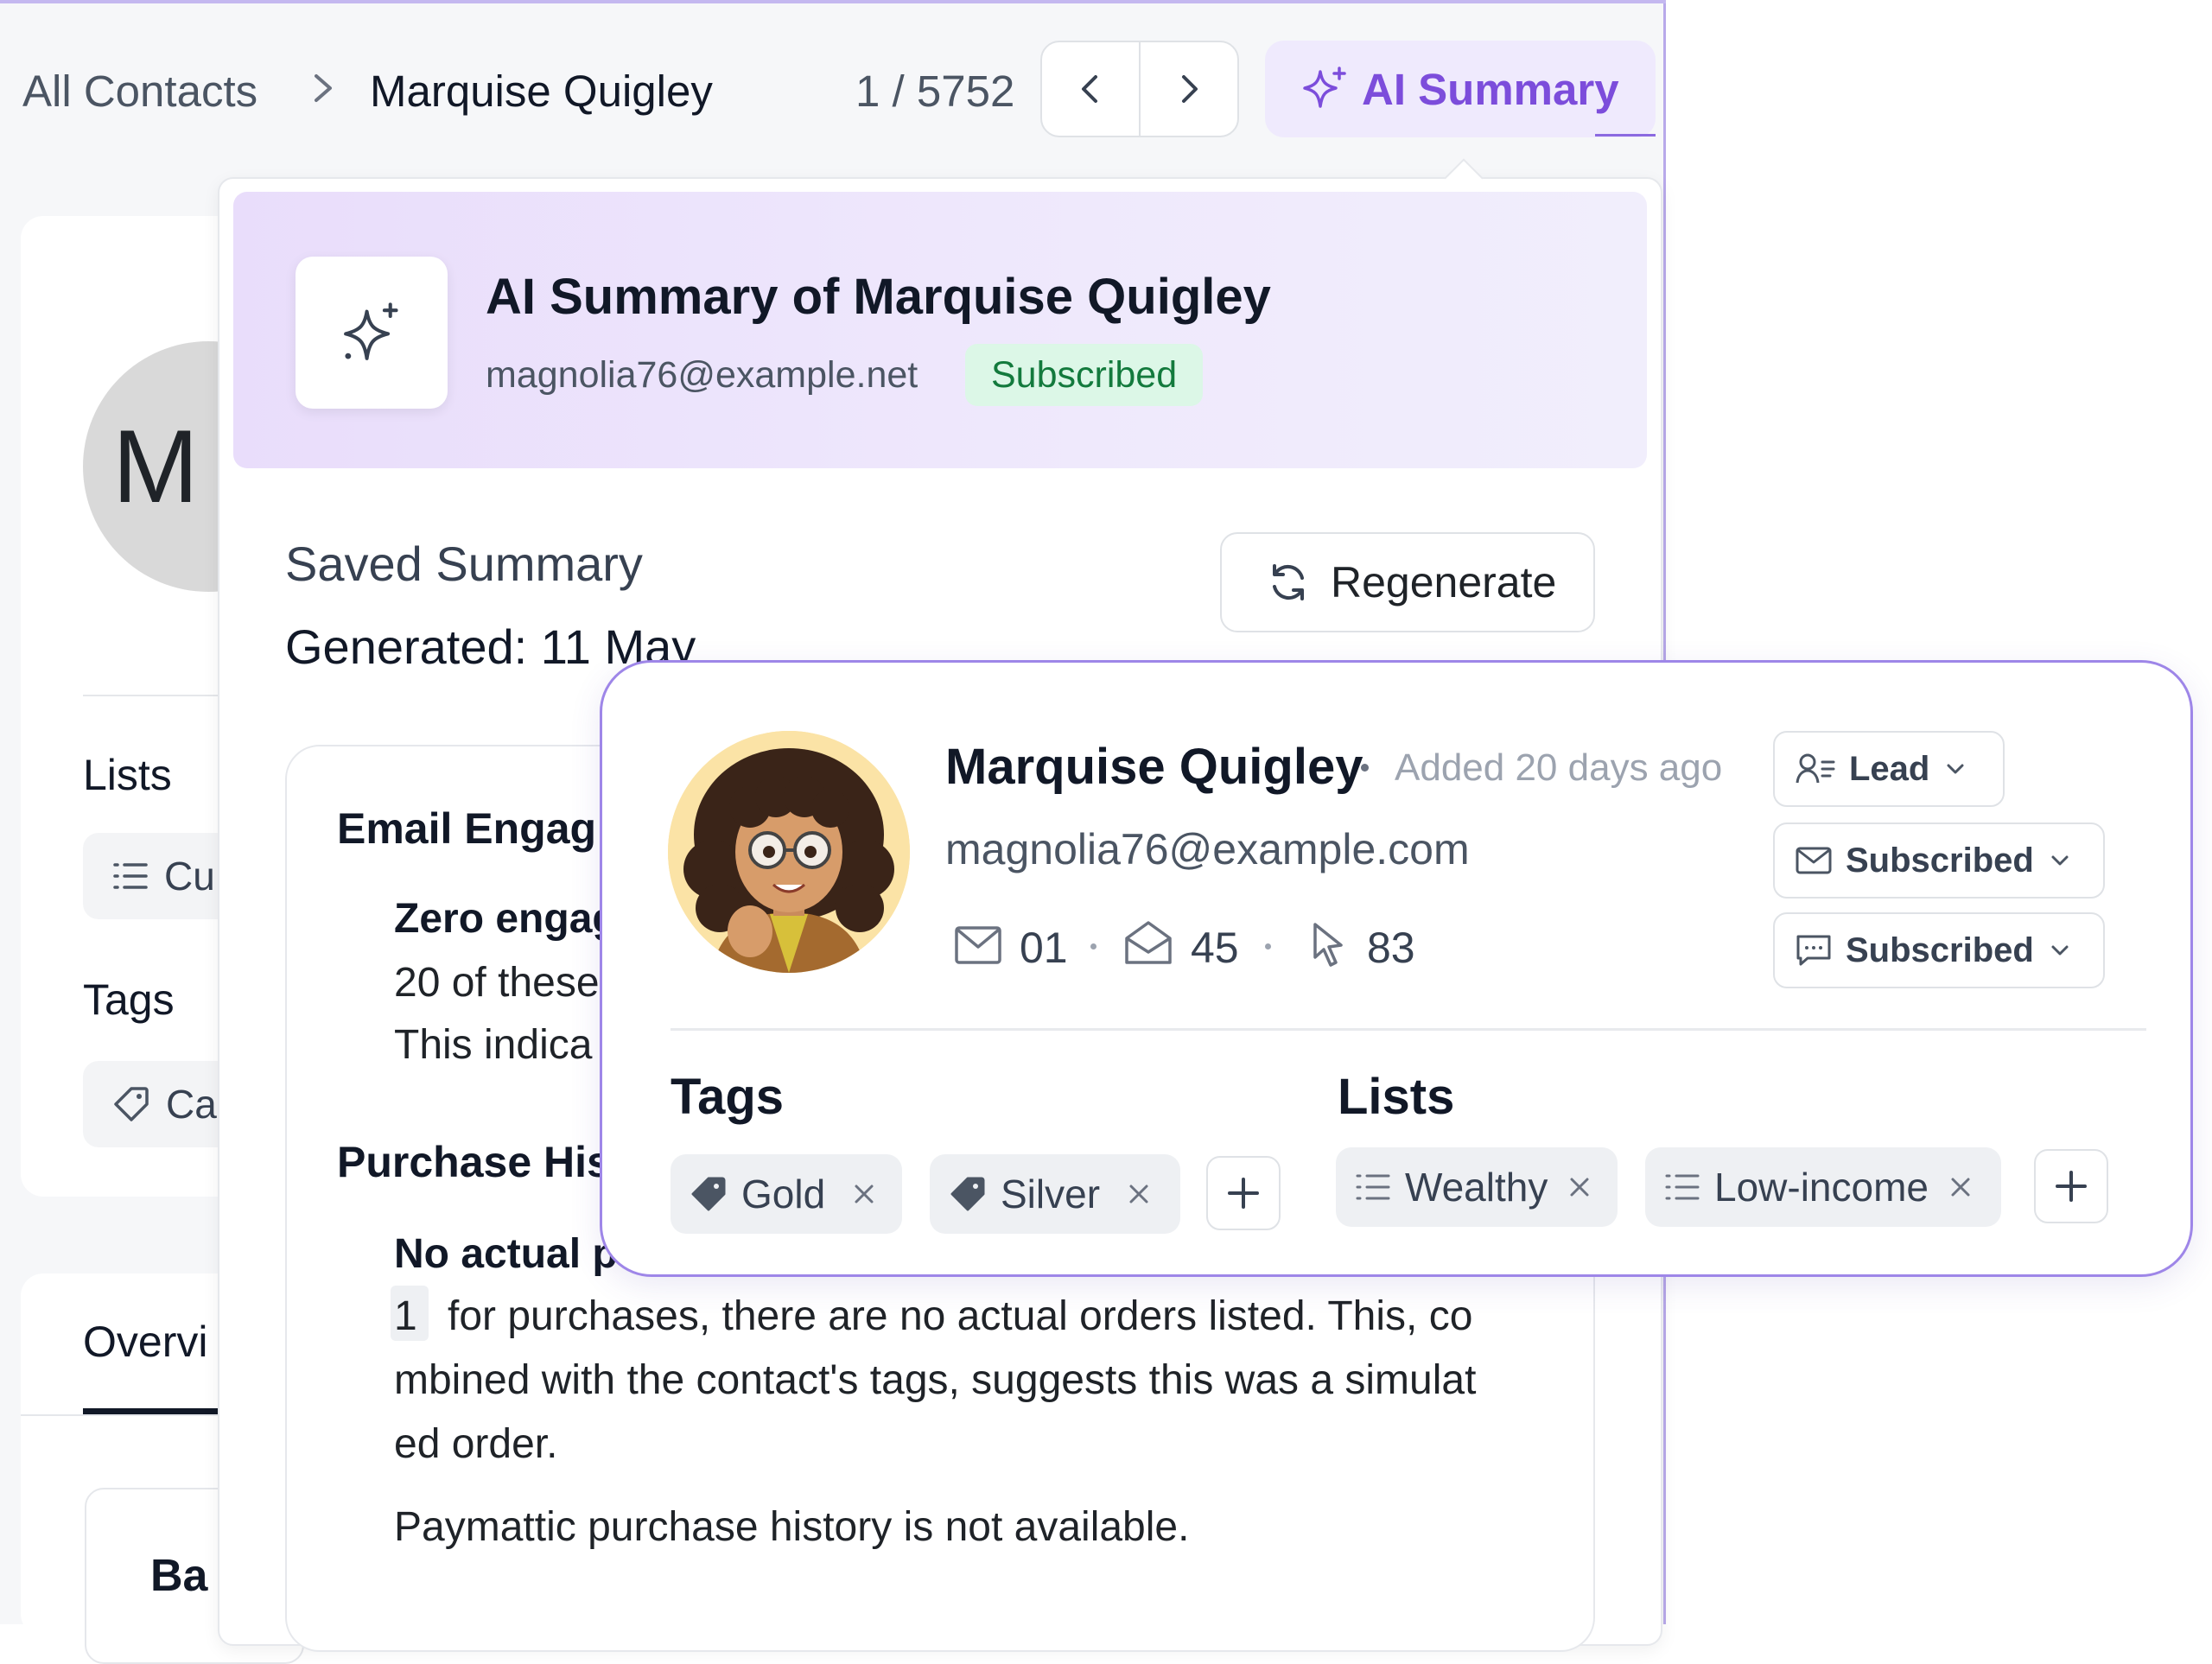 Image resolution: width=2212 pixels, height=1664 pixels. I want to click on tab-active-indicator, so click(152, 1411).